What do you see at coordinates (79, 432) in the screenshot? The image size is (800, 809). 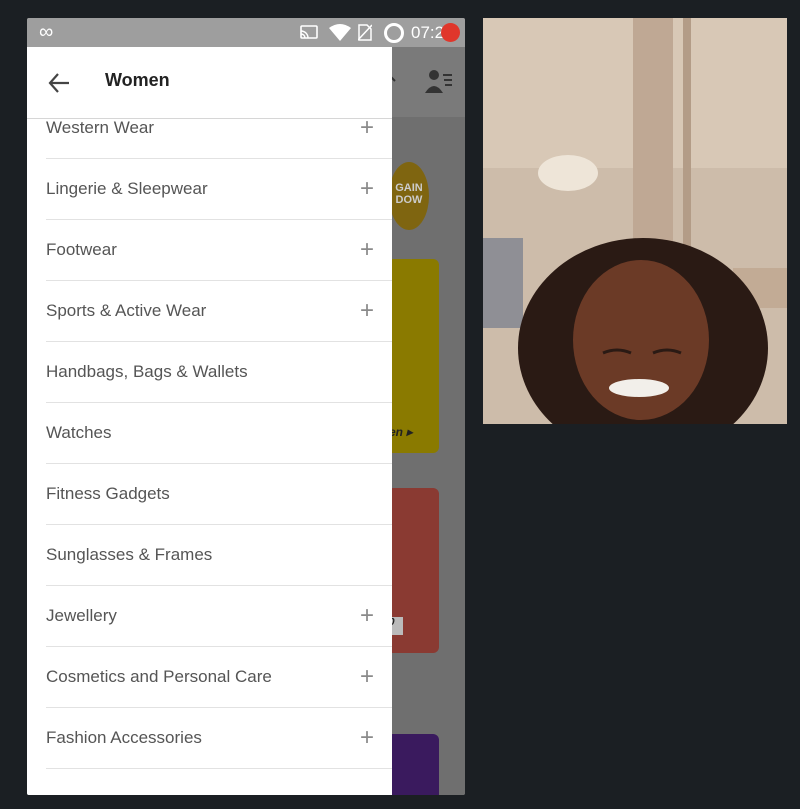 I see `list-item-label: Watches` at bounding box center [79, 432].